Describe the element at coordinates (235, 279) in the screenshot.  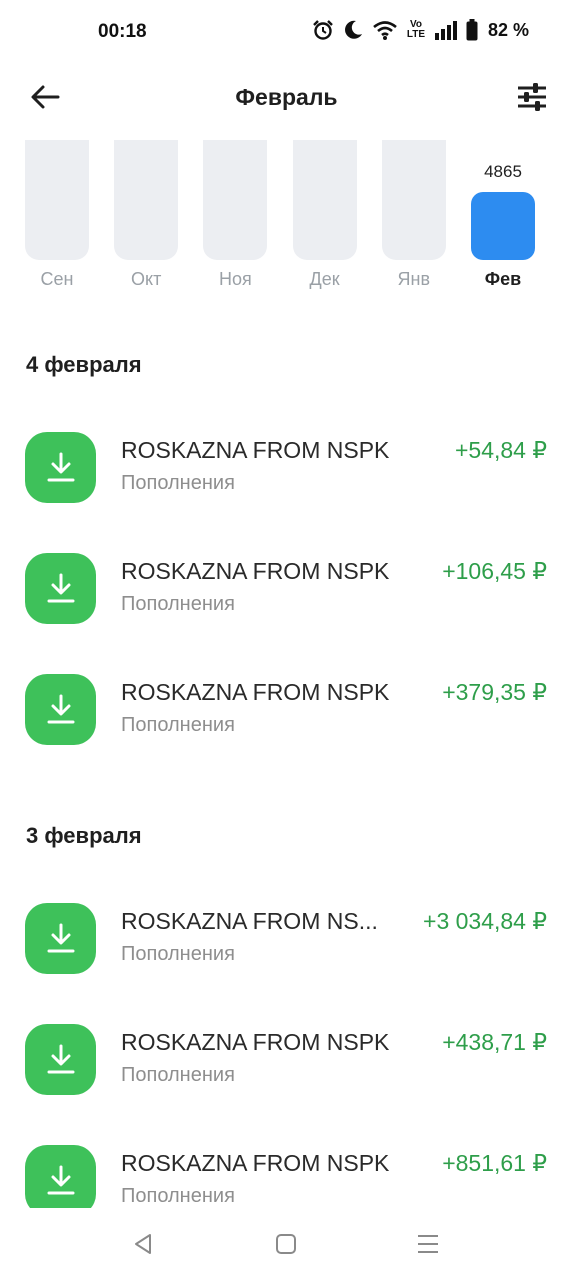
I see `chart-tick-label: Ноя` at that location.